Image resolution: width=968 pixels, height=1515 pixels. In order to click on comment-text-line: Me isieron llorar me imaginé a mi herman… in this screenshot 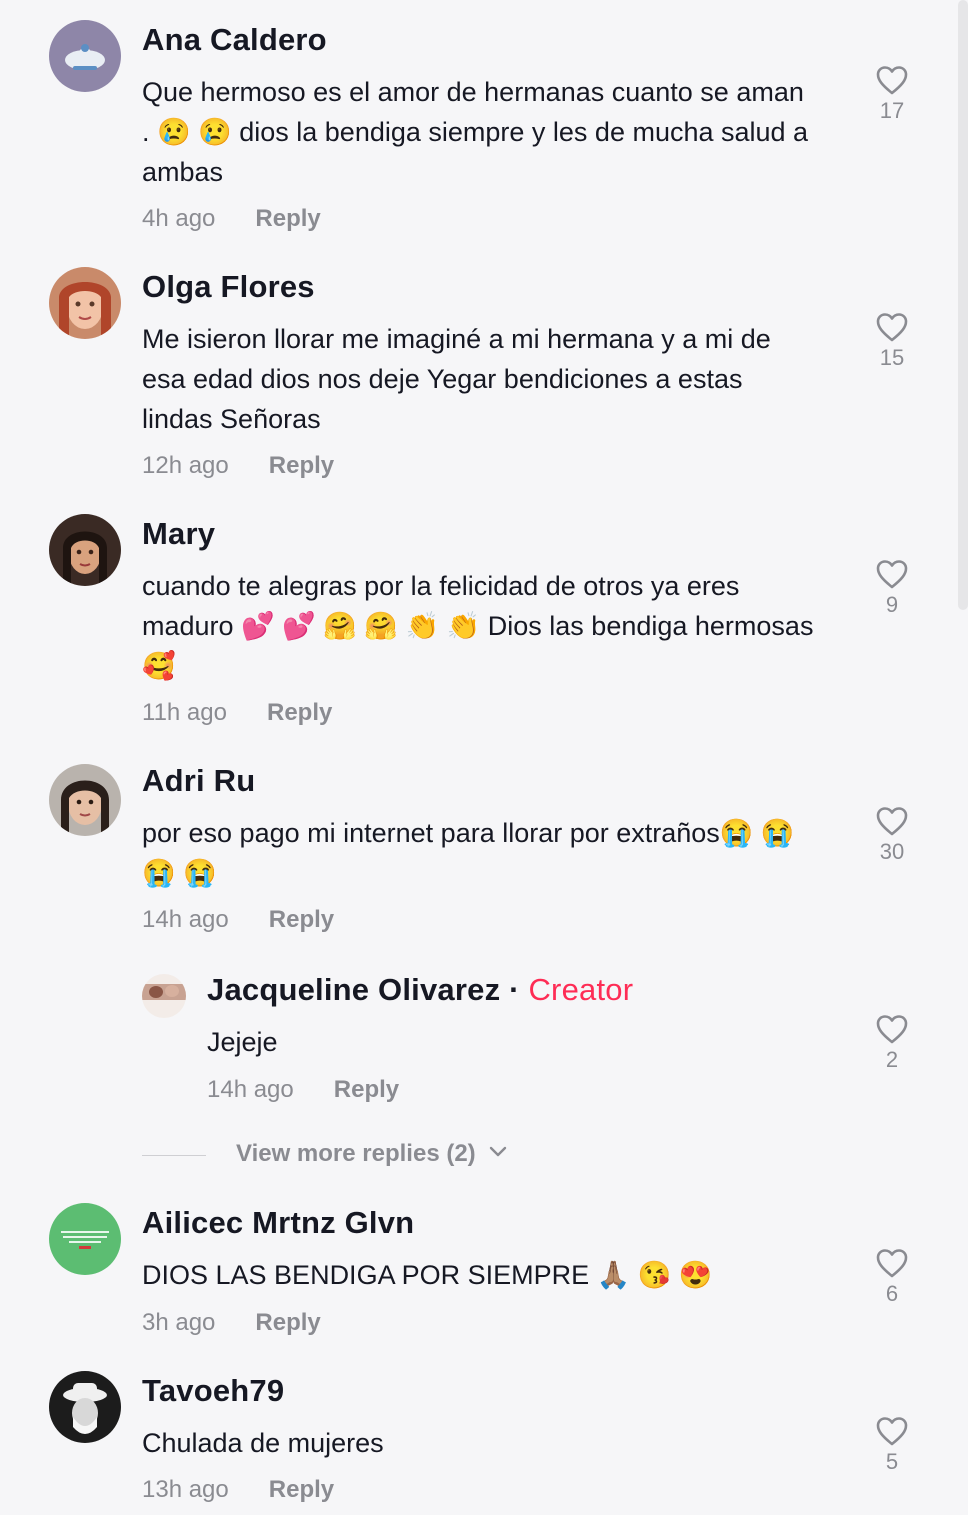, I will do `click(456, 339)`.